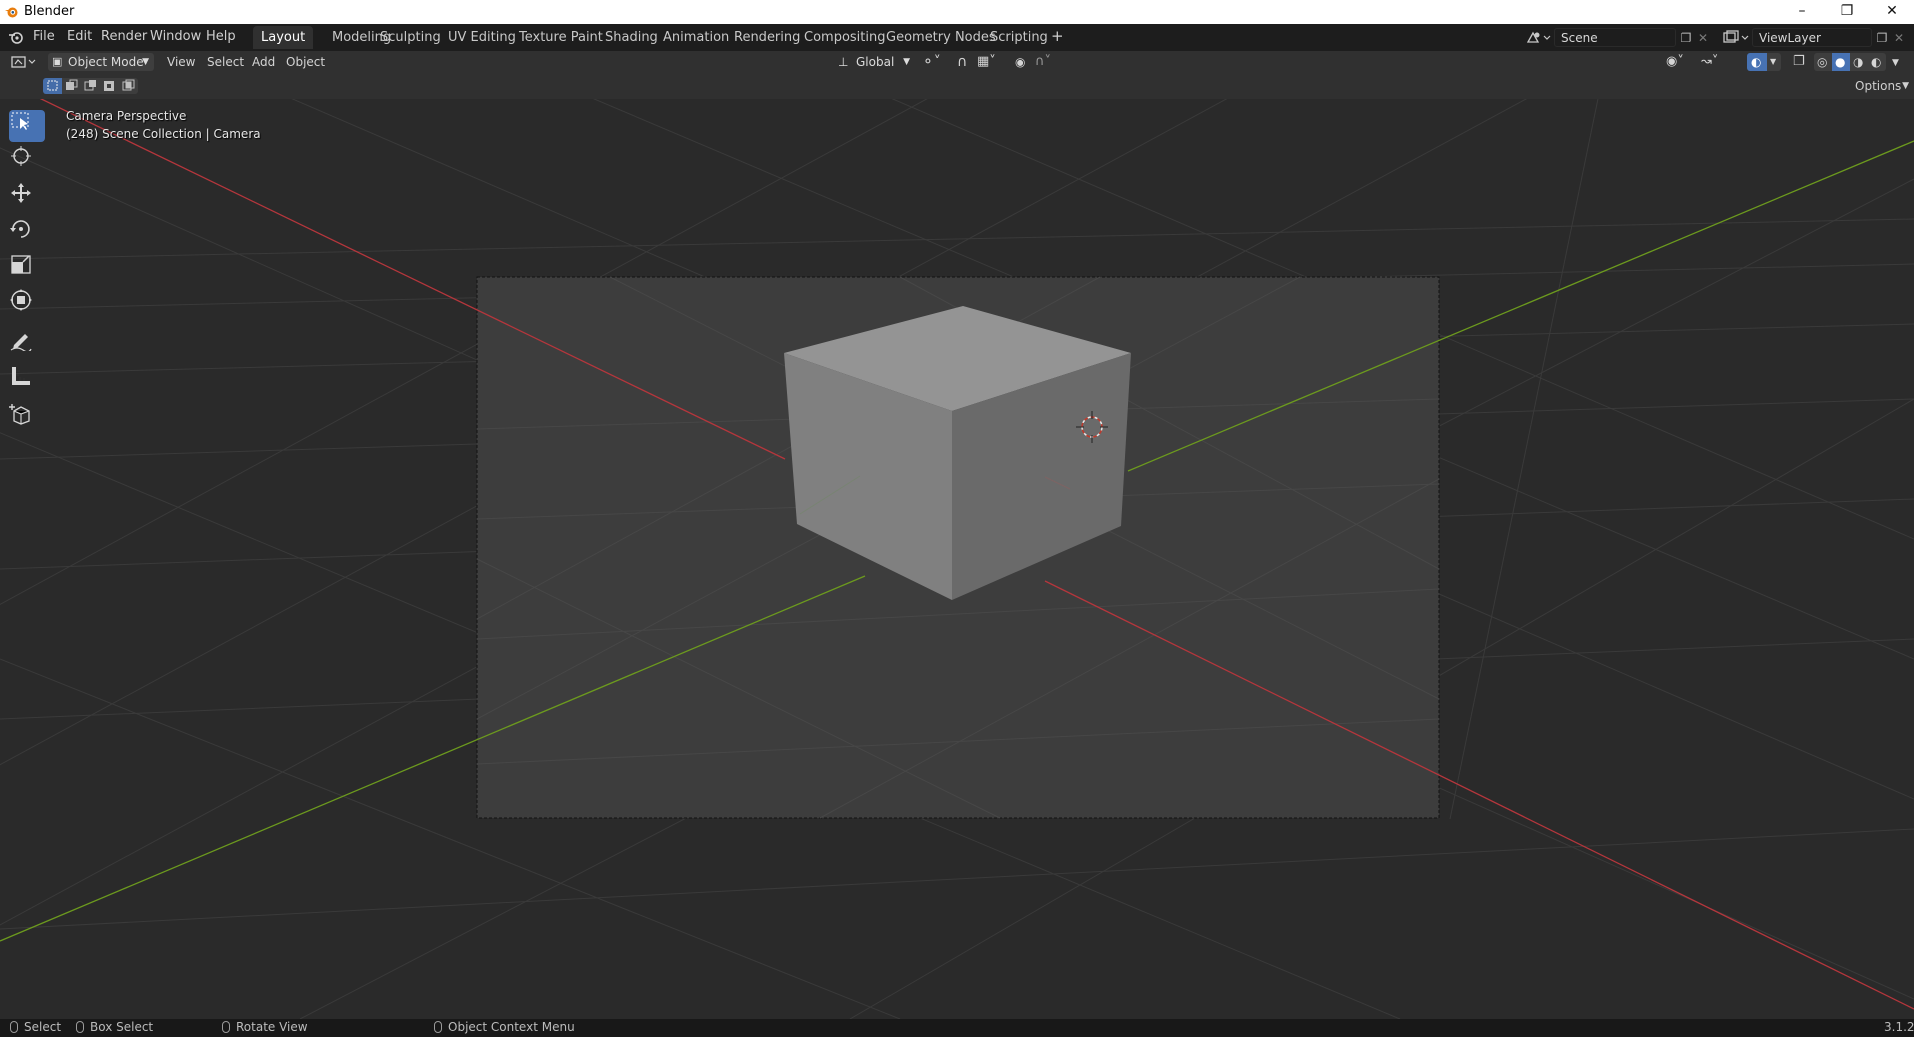 This screenshot has height=1037, width=1914. Describe the element at coordinates (1686, 38) in the screenshot. I see `new-scene-icon: ❐` at that location.